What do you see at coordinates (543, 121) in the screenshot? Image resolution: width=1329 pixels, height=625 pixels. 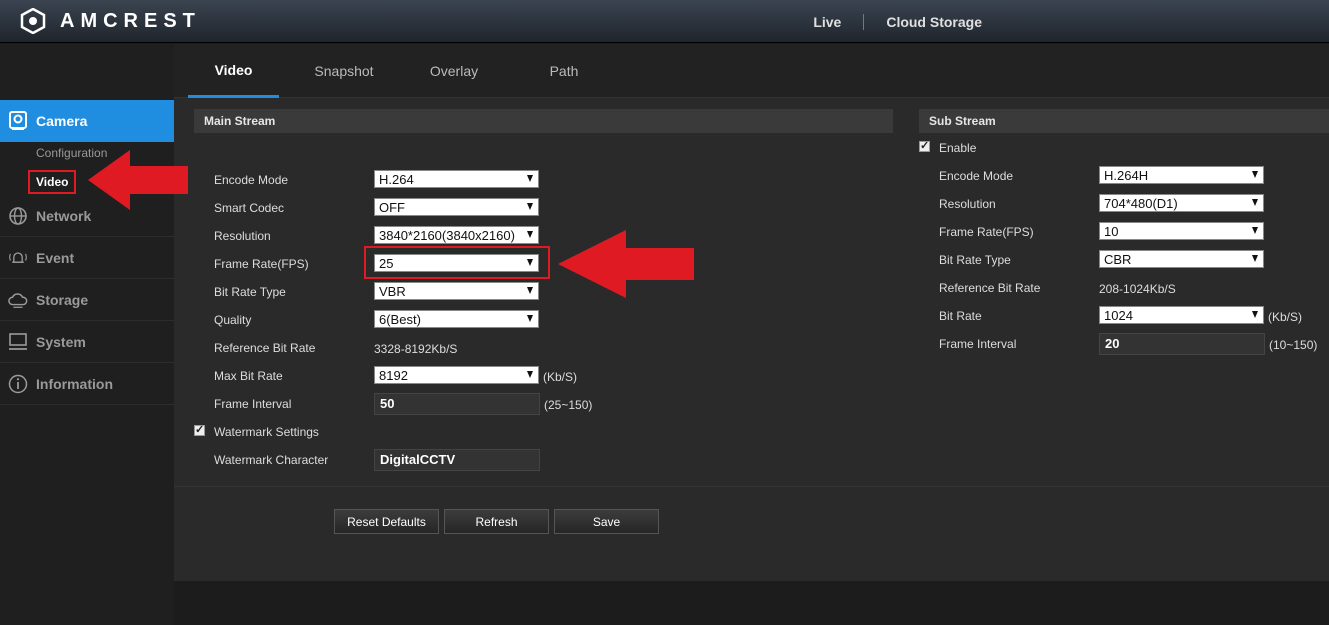 I see `main-stream-header: Main Stream` at bounding box center [543, 121].